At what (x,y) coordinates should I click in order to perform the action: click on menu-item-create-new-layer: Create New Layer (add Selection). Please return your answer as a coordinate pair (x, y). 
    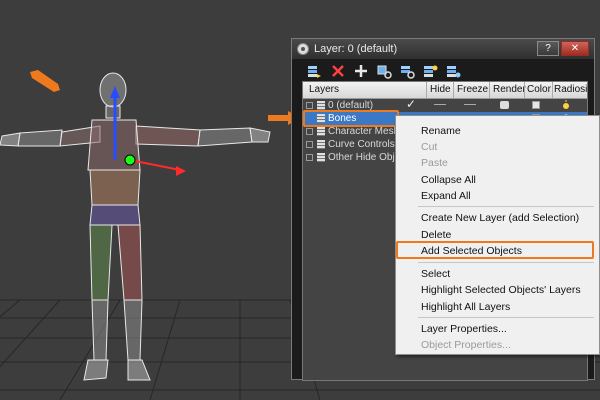
    Looking at the image, I should click on (500, 218).